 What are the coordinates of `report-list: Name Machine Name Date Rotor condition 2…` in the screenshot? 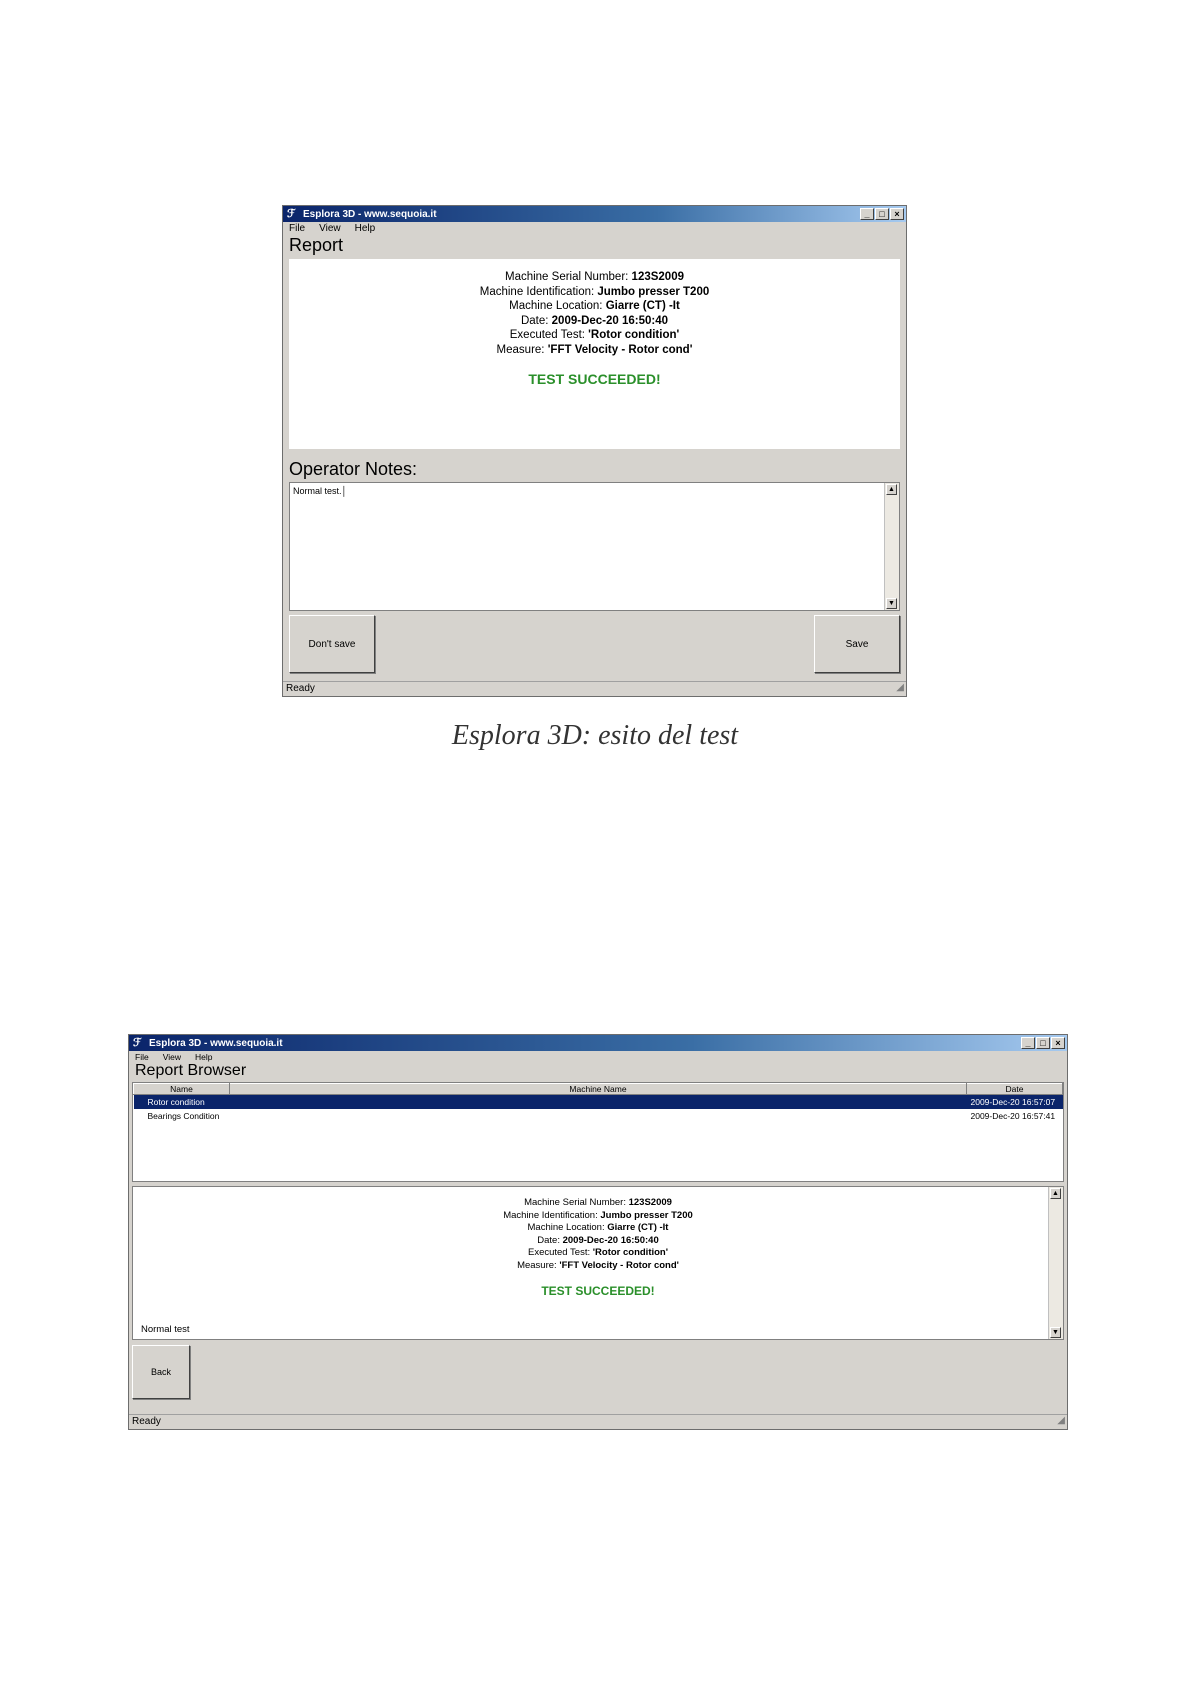 It's located at (598, 1132).